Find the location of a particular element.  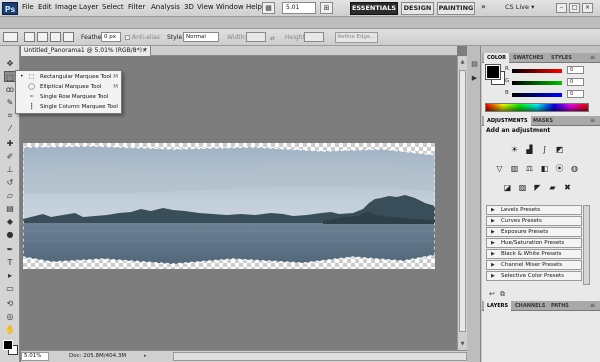

zoom-level-field: 5.01 is located at coordinates (299, 8).